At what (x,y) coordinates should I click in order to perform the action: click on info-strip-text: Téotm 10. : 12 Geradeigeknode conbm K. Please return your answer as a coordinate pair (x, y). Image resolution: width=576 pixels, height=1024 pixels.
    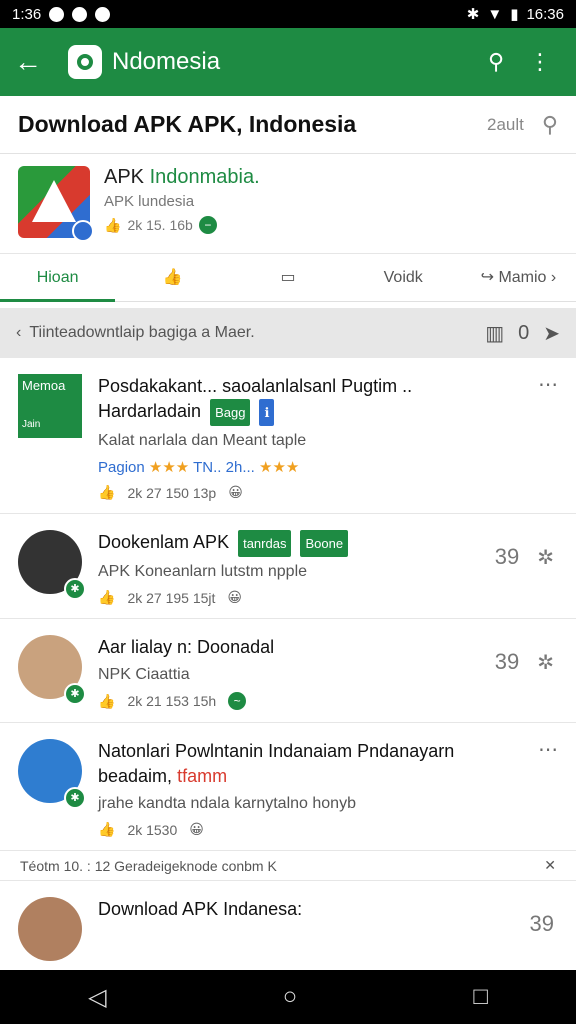
    Looking at the image, I should click on (148, 865).